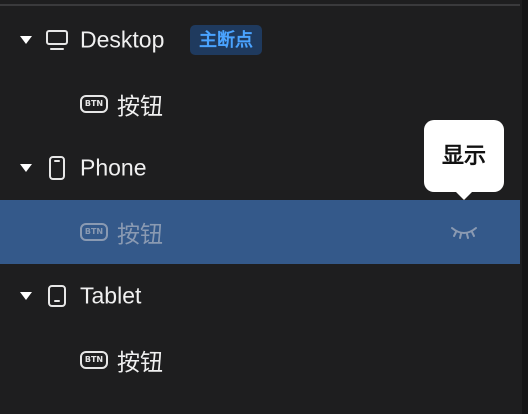 The width and height of the screenshot is (528, 414). I want to click on primary-breakpoint-badge: 主断点, so click(226, 40).